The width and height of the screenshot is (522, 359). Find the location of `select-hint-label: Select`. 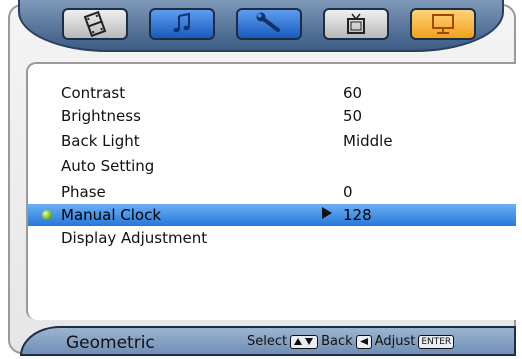

select-hint-label: Select is located at coordinates (267, 341).